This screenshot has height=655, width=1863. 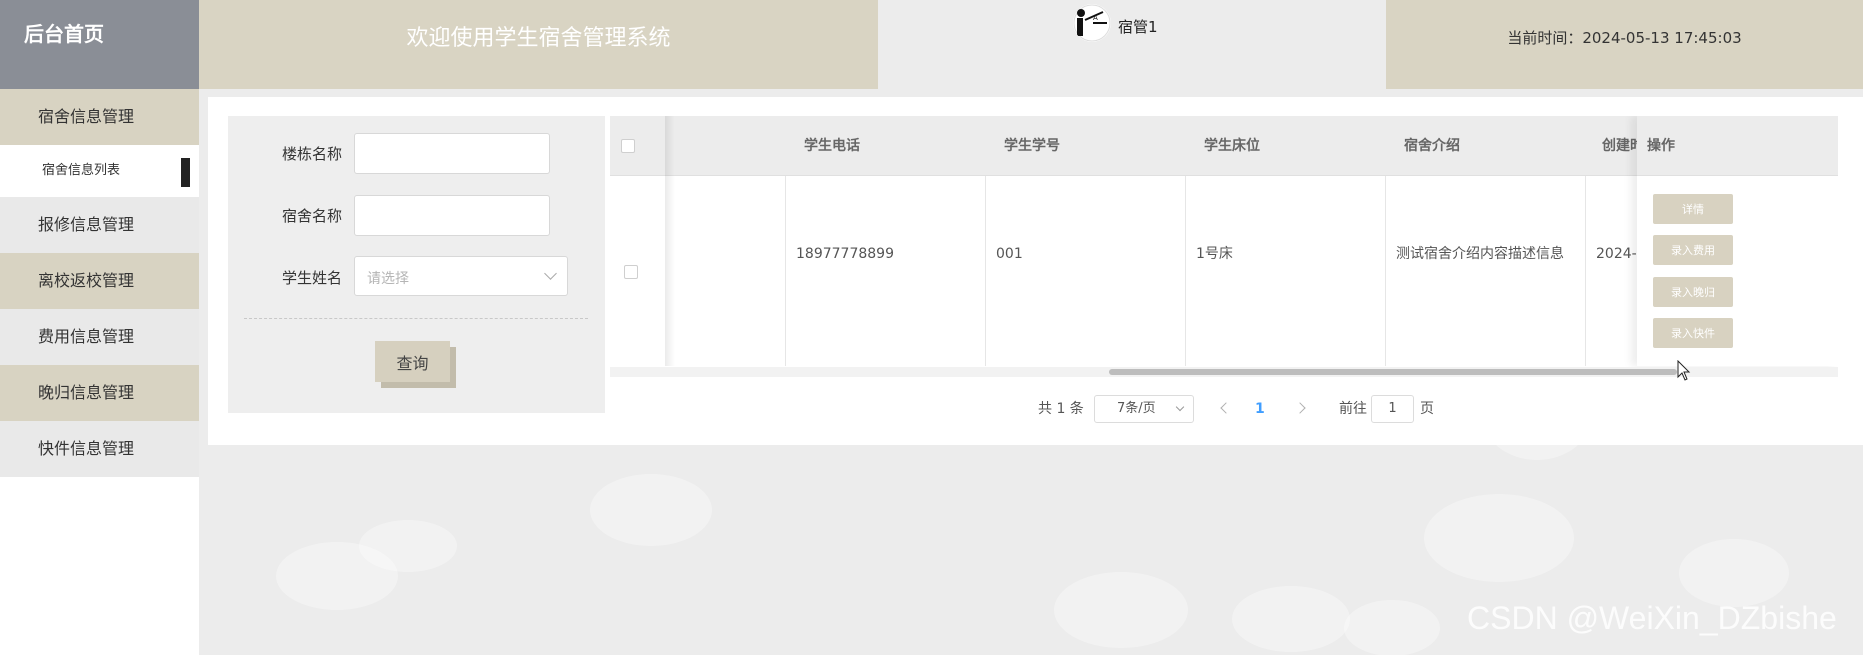 I want to click on user-area: A 宿管1, so click(x=1132, y=44).